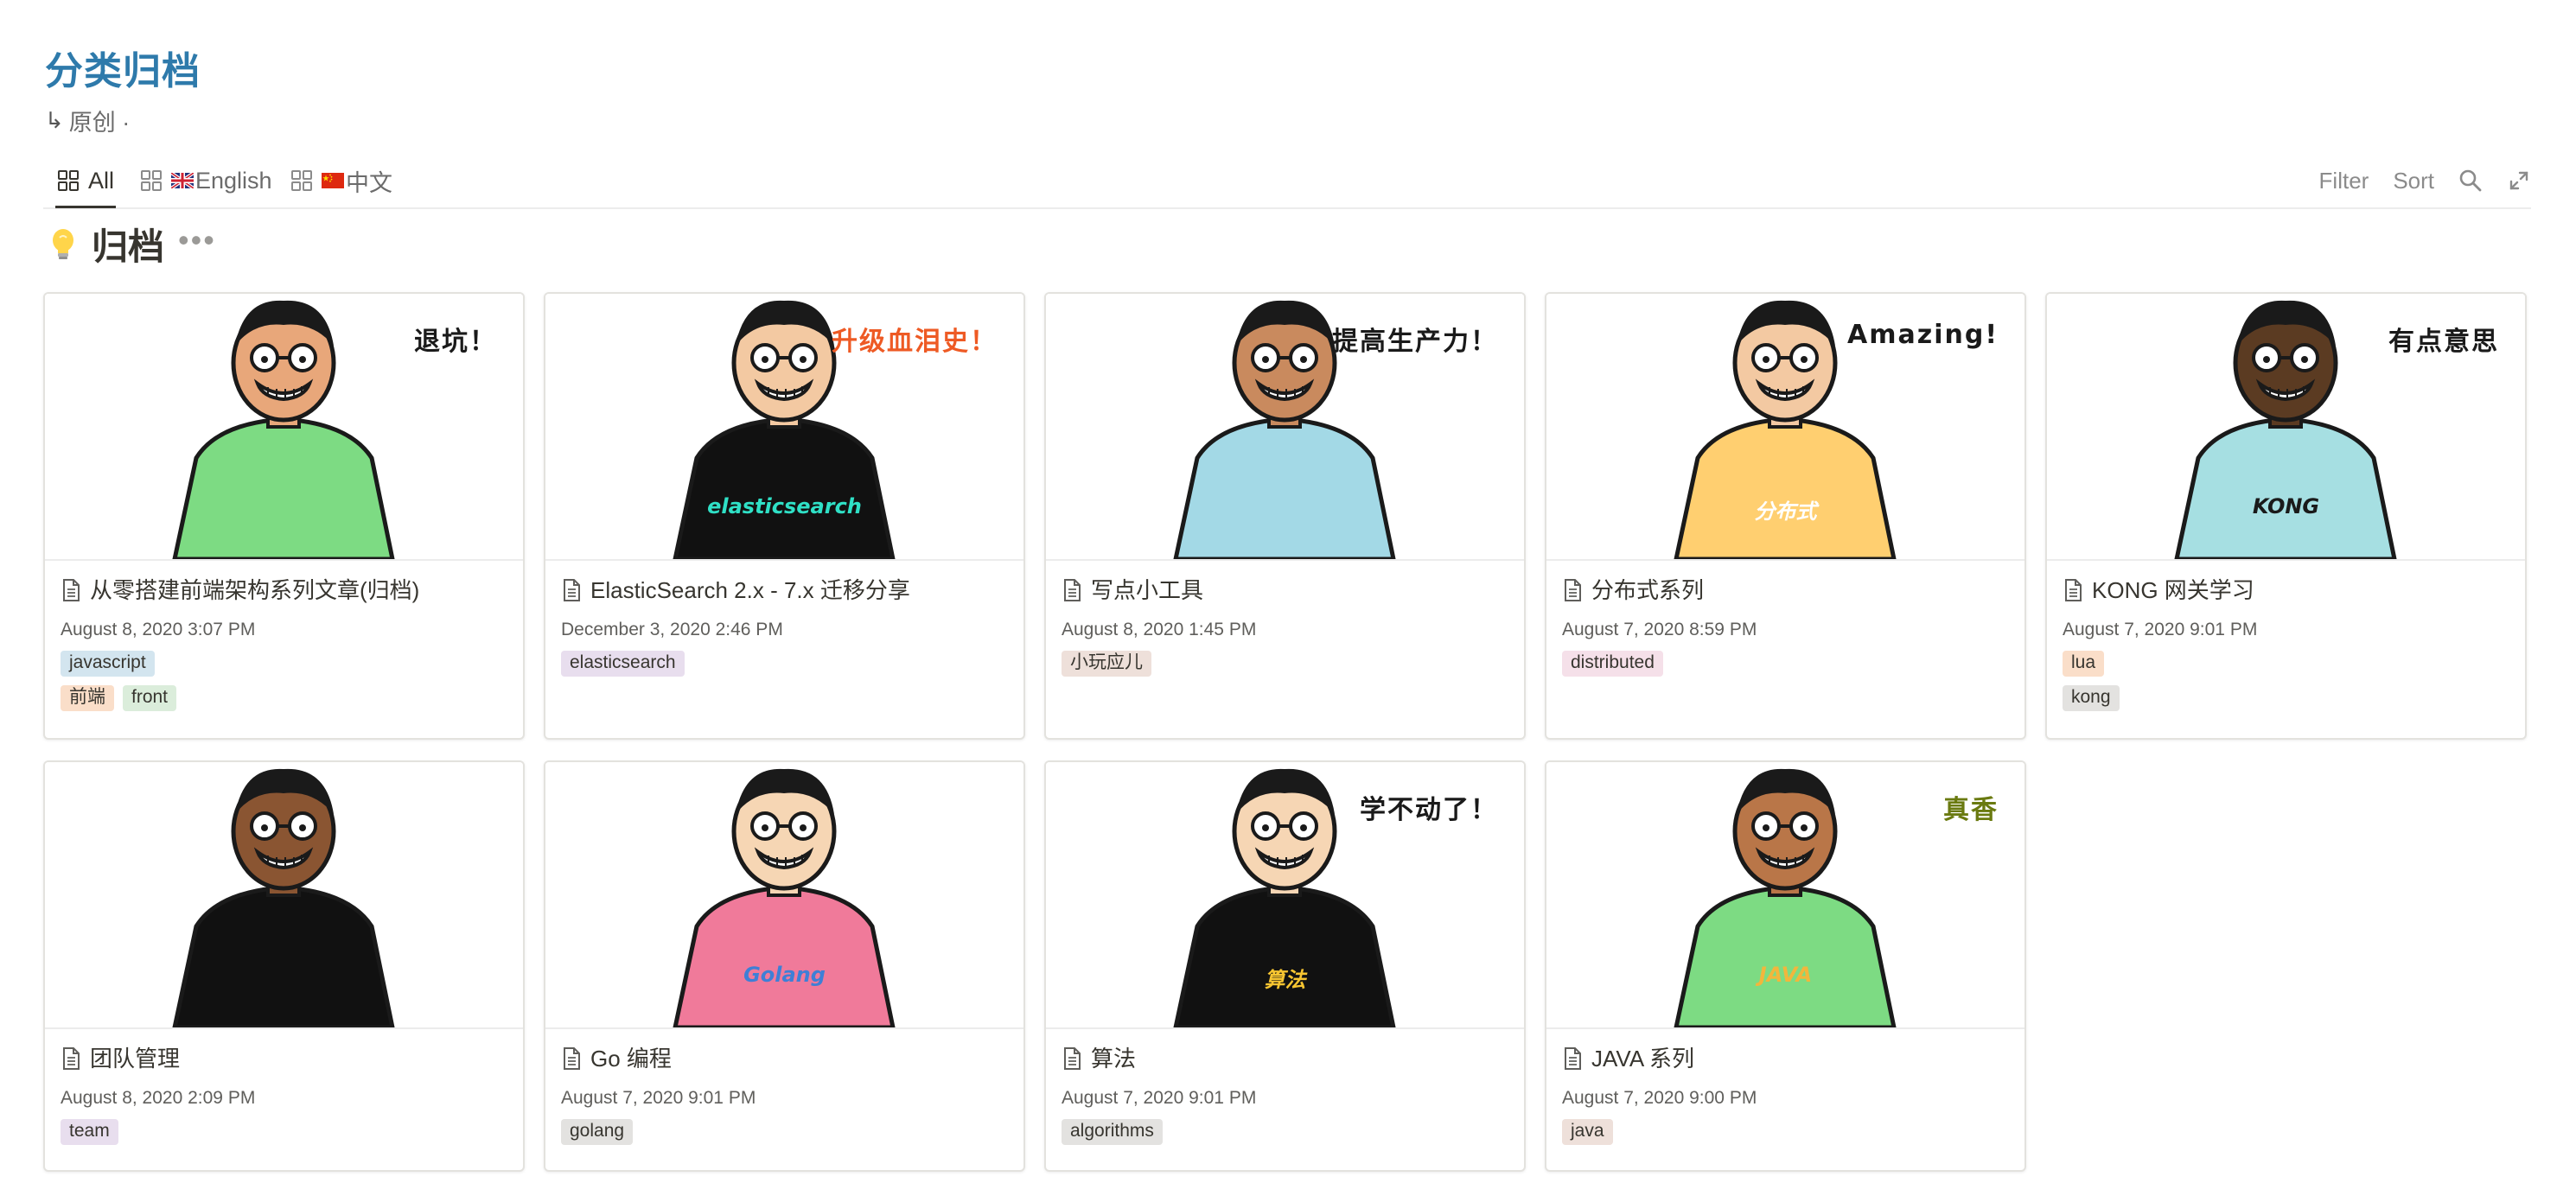  I want to click on tag-badge: algorithms, so click(1112, 1132).